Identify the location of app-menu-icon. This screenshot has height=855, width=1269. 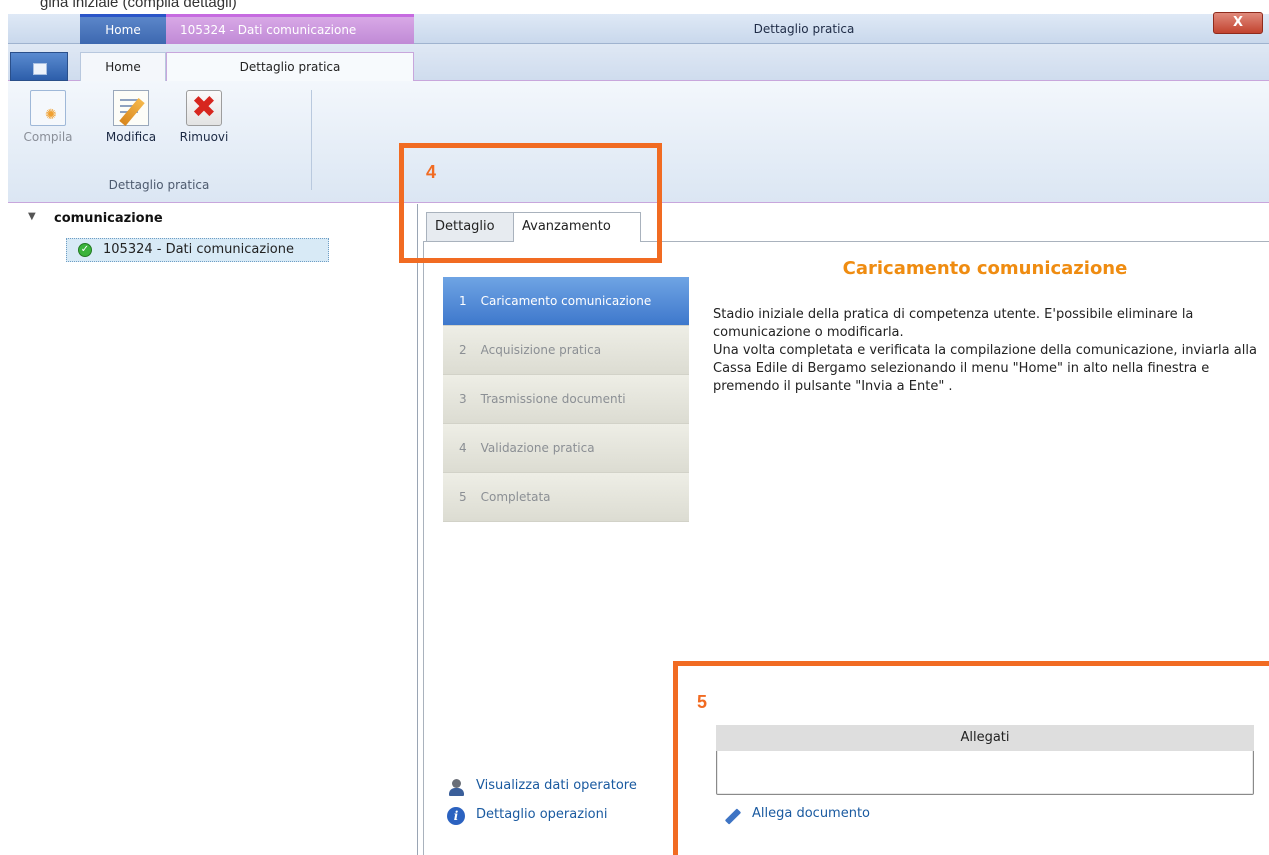
(40, 69).